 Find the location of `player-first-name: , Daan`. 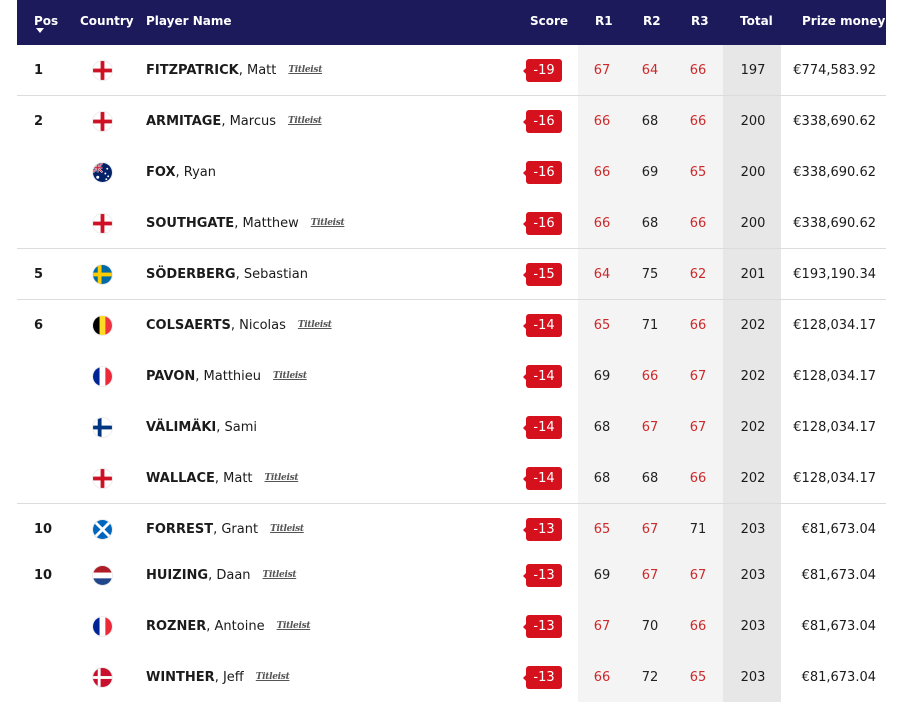

player-first-name: , Daan is located at coordinates (229, 575).